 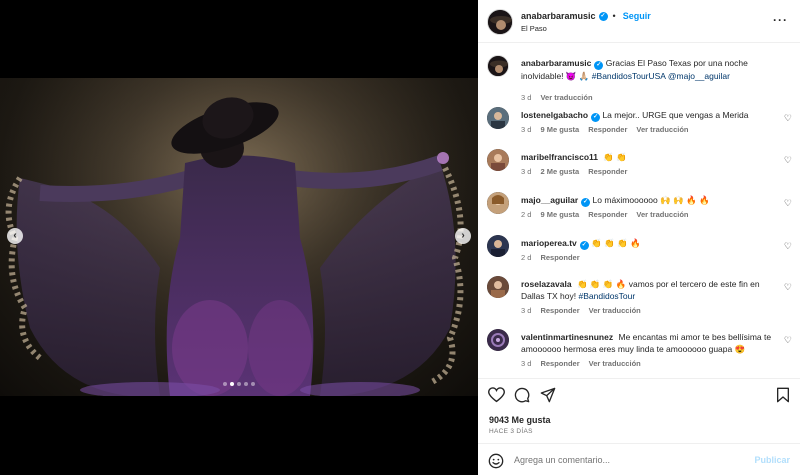 I want to click on add-comment-bar: Publicar, so click(x=639, y=459).